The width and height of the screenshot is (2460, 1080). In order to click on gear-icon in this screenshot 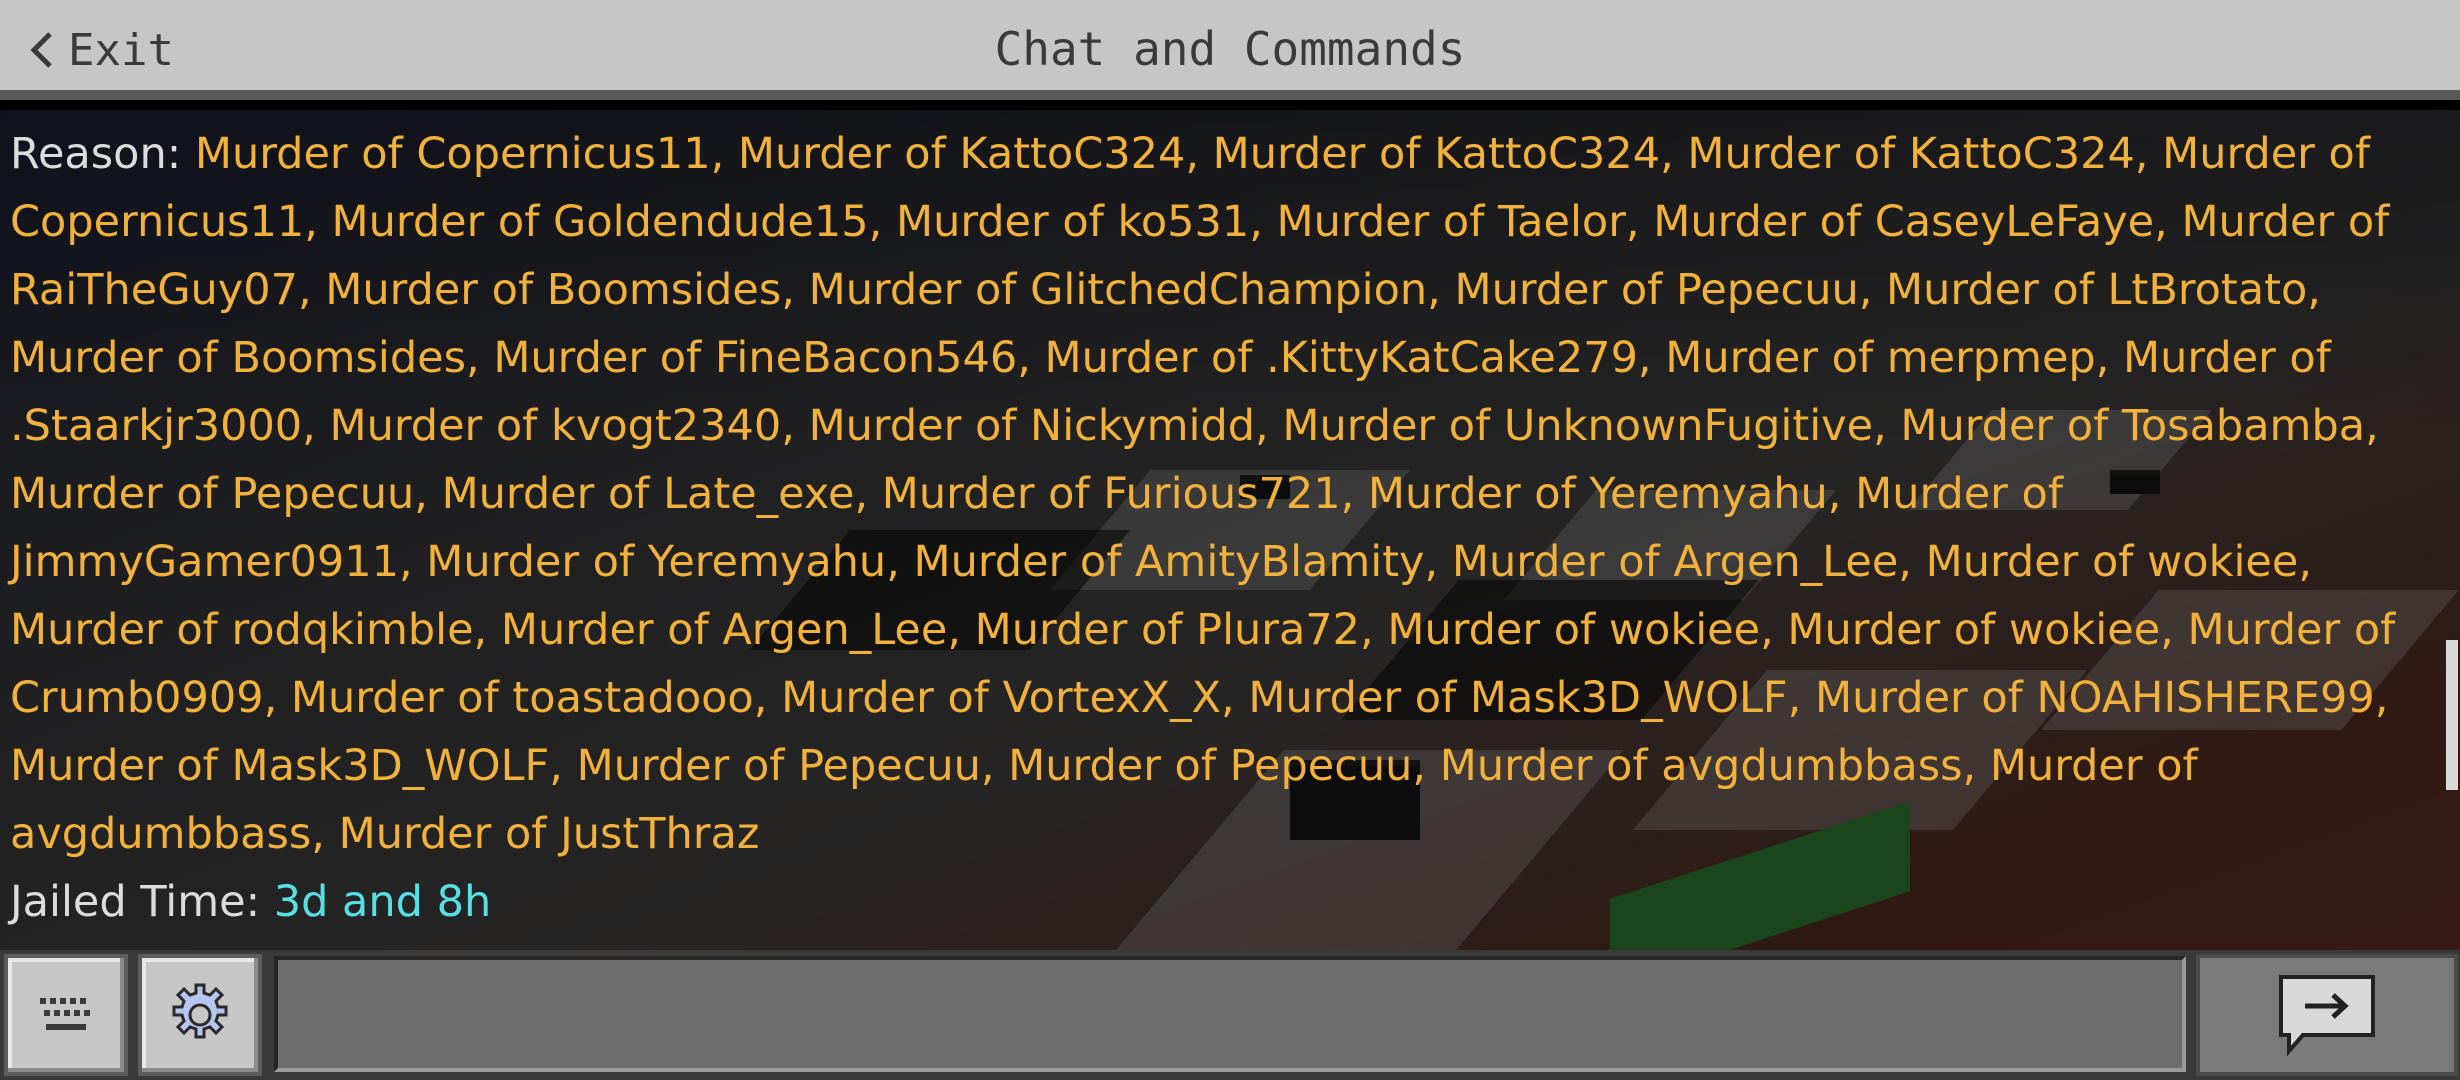, I will do `click(200, 1011)`.